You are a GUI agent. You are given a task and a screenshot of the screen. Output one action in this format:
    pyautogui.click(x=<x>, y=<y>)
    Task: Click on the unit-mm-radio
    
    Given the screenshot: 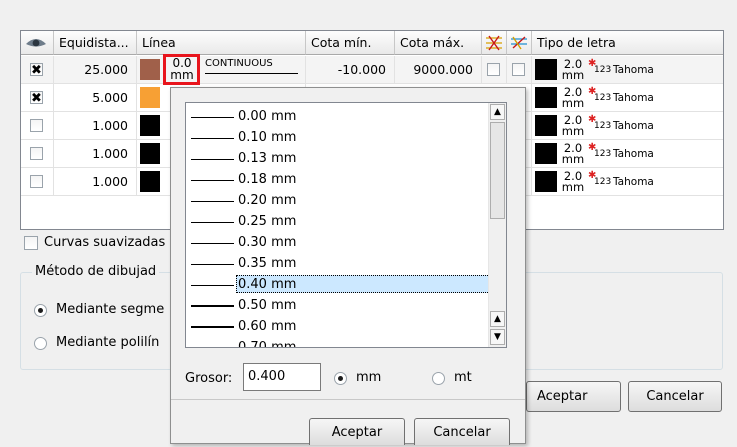 What is the action you would take?
    pyautogui.click(x=340, y=378)
    